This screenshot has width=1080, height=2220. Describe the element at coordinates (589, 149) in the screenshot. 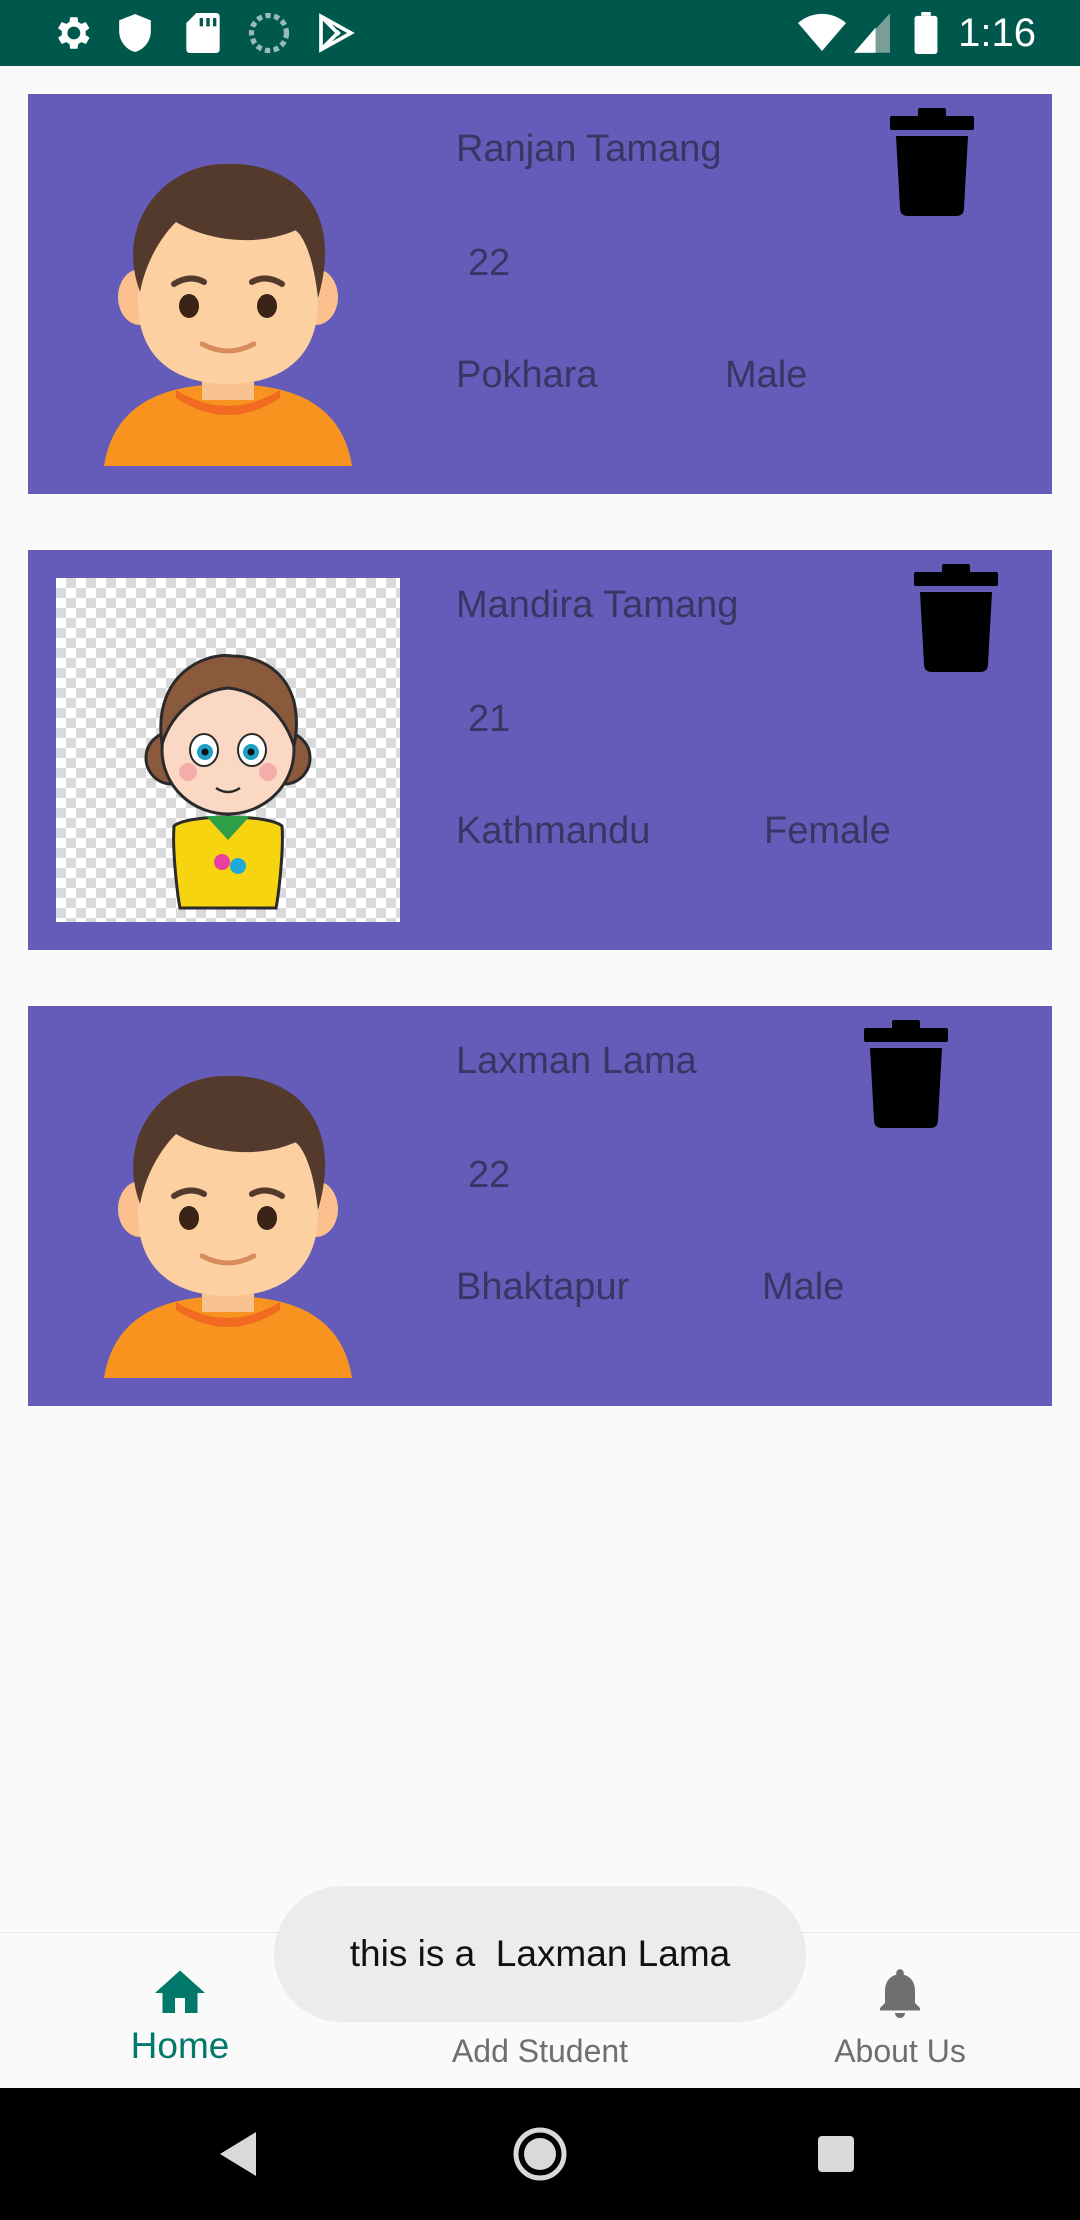

I see `student-name: Ranjan Tamang` at that location.